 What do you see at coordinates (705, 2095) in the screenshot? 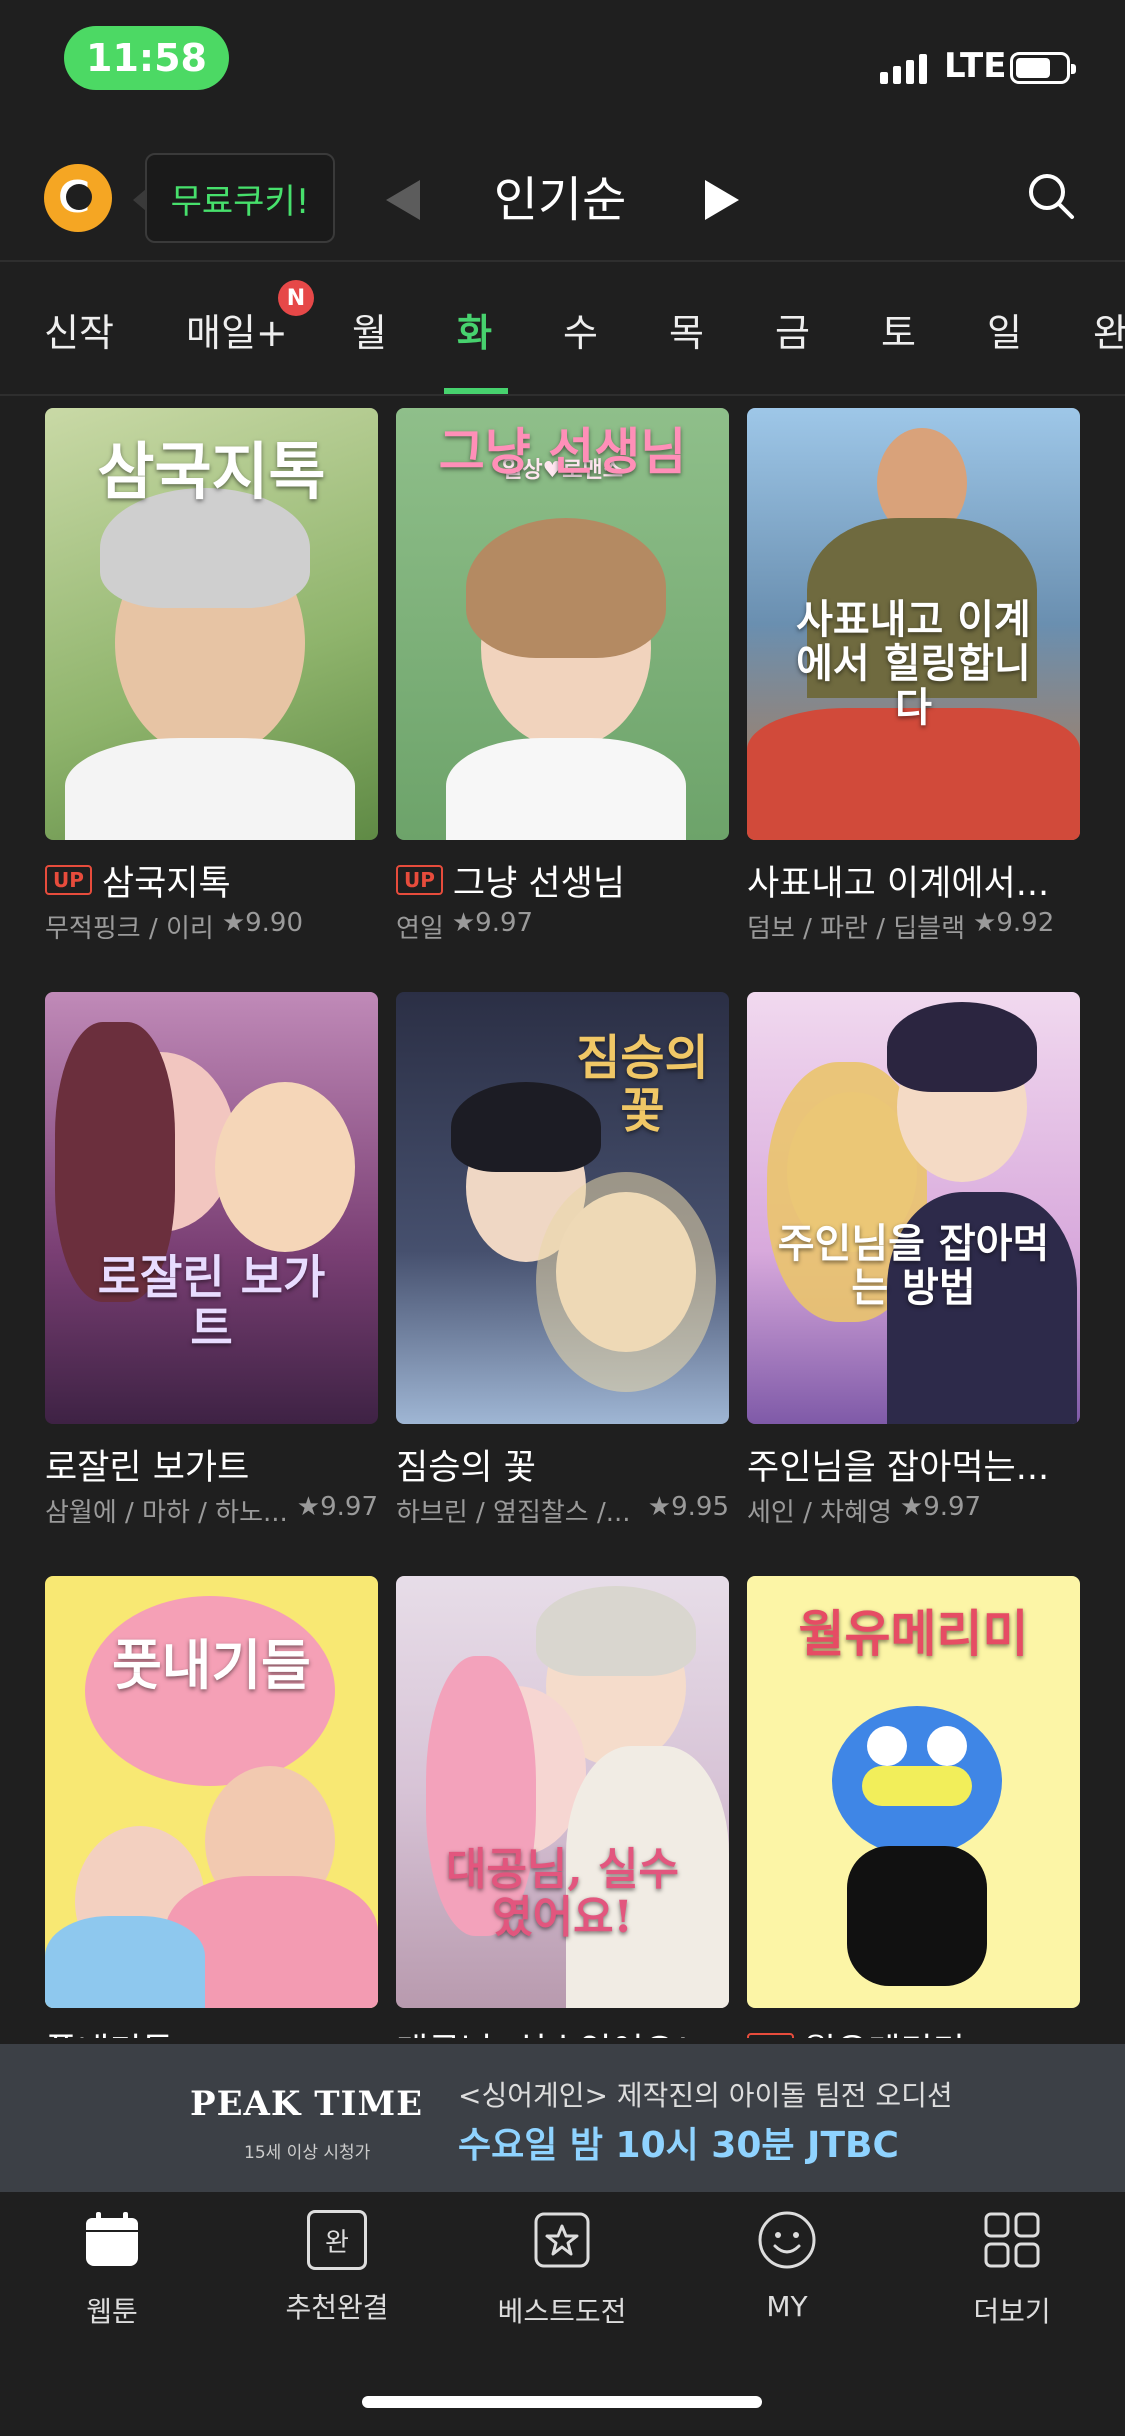
I see `ad-line-1: <싱어게인> 제작진의 아이돌 팀전 오디션` at bounding box center [705, 2095].